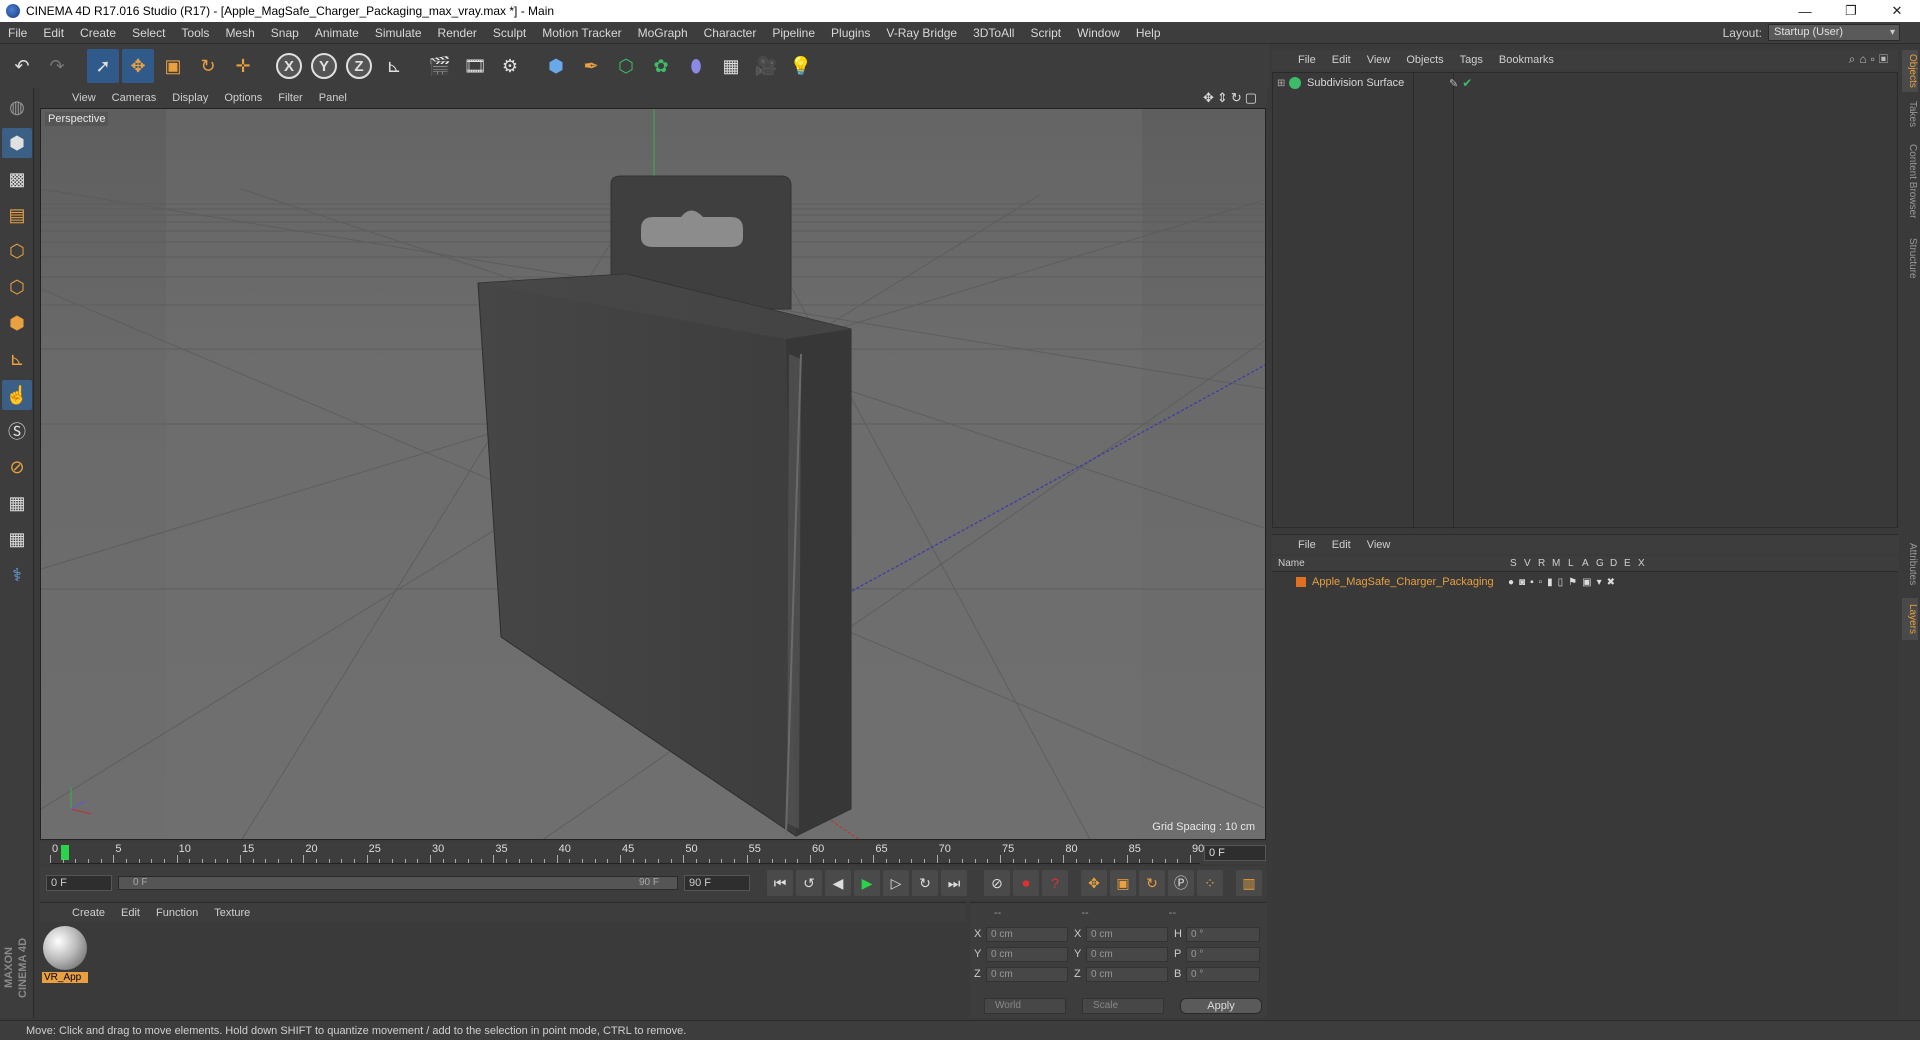  What do you see at coordinates (57, 66) in the screenshot?
I see `redo-icon: ↷` at bounding box center [57, 66].